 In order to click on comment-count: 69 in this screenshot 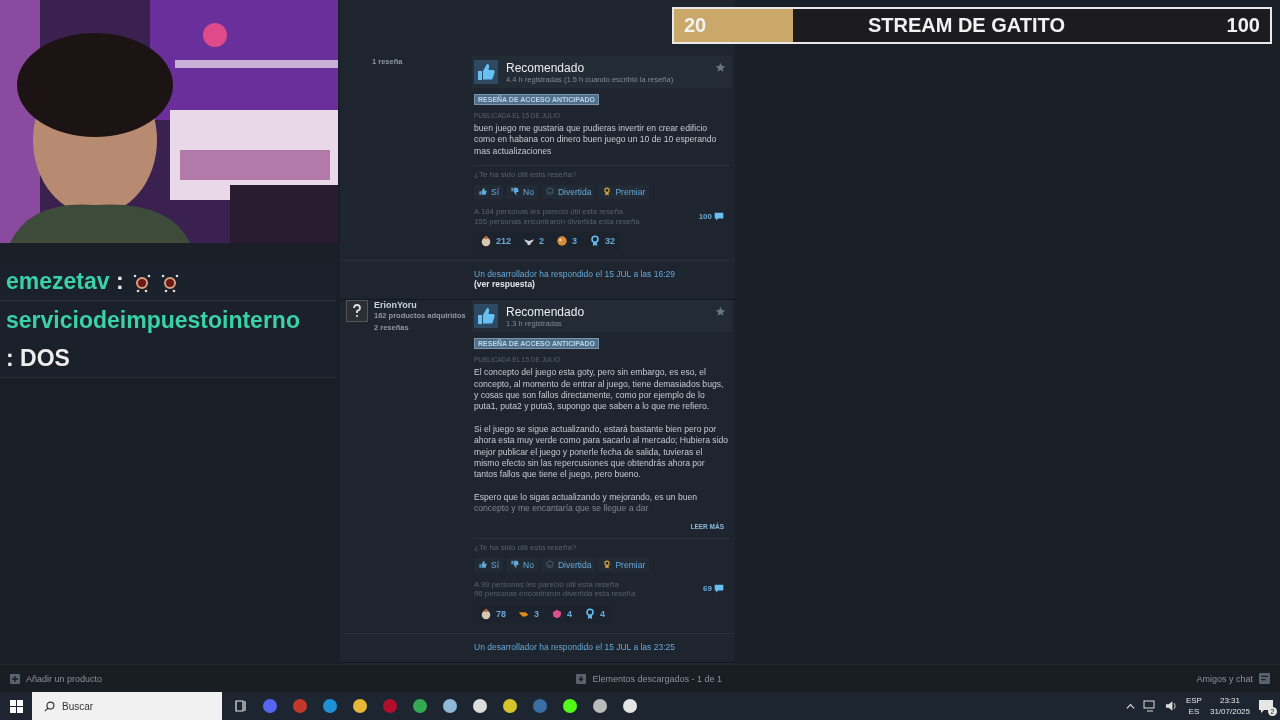, I will do `click(716, 589)`.